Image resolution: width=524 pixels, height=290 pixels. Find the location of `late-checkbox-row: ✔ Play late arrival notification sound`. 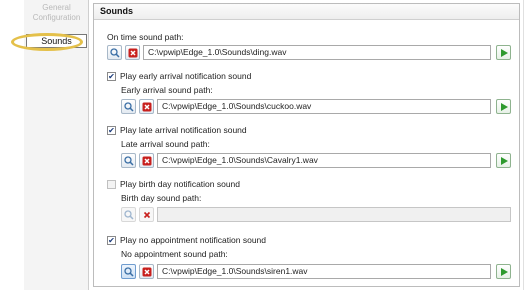

late-checkbox-row: ✔ Play late arrival notification sound is located at coordinates (177, 130).